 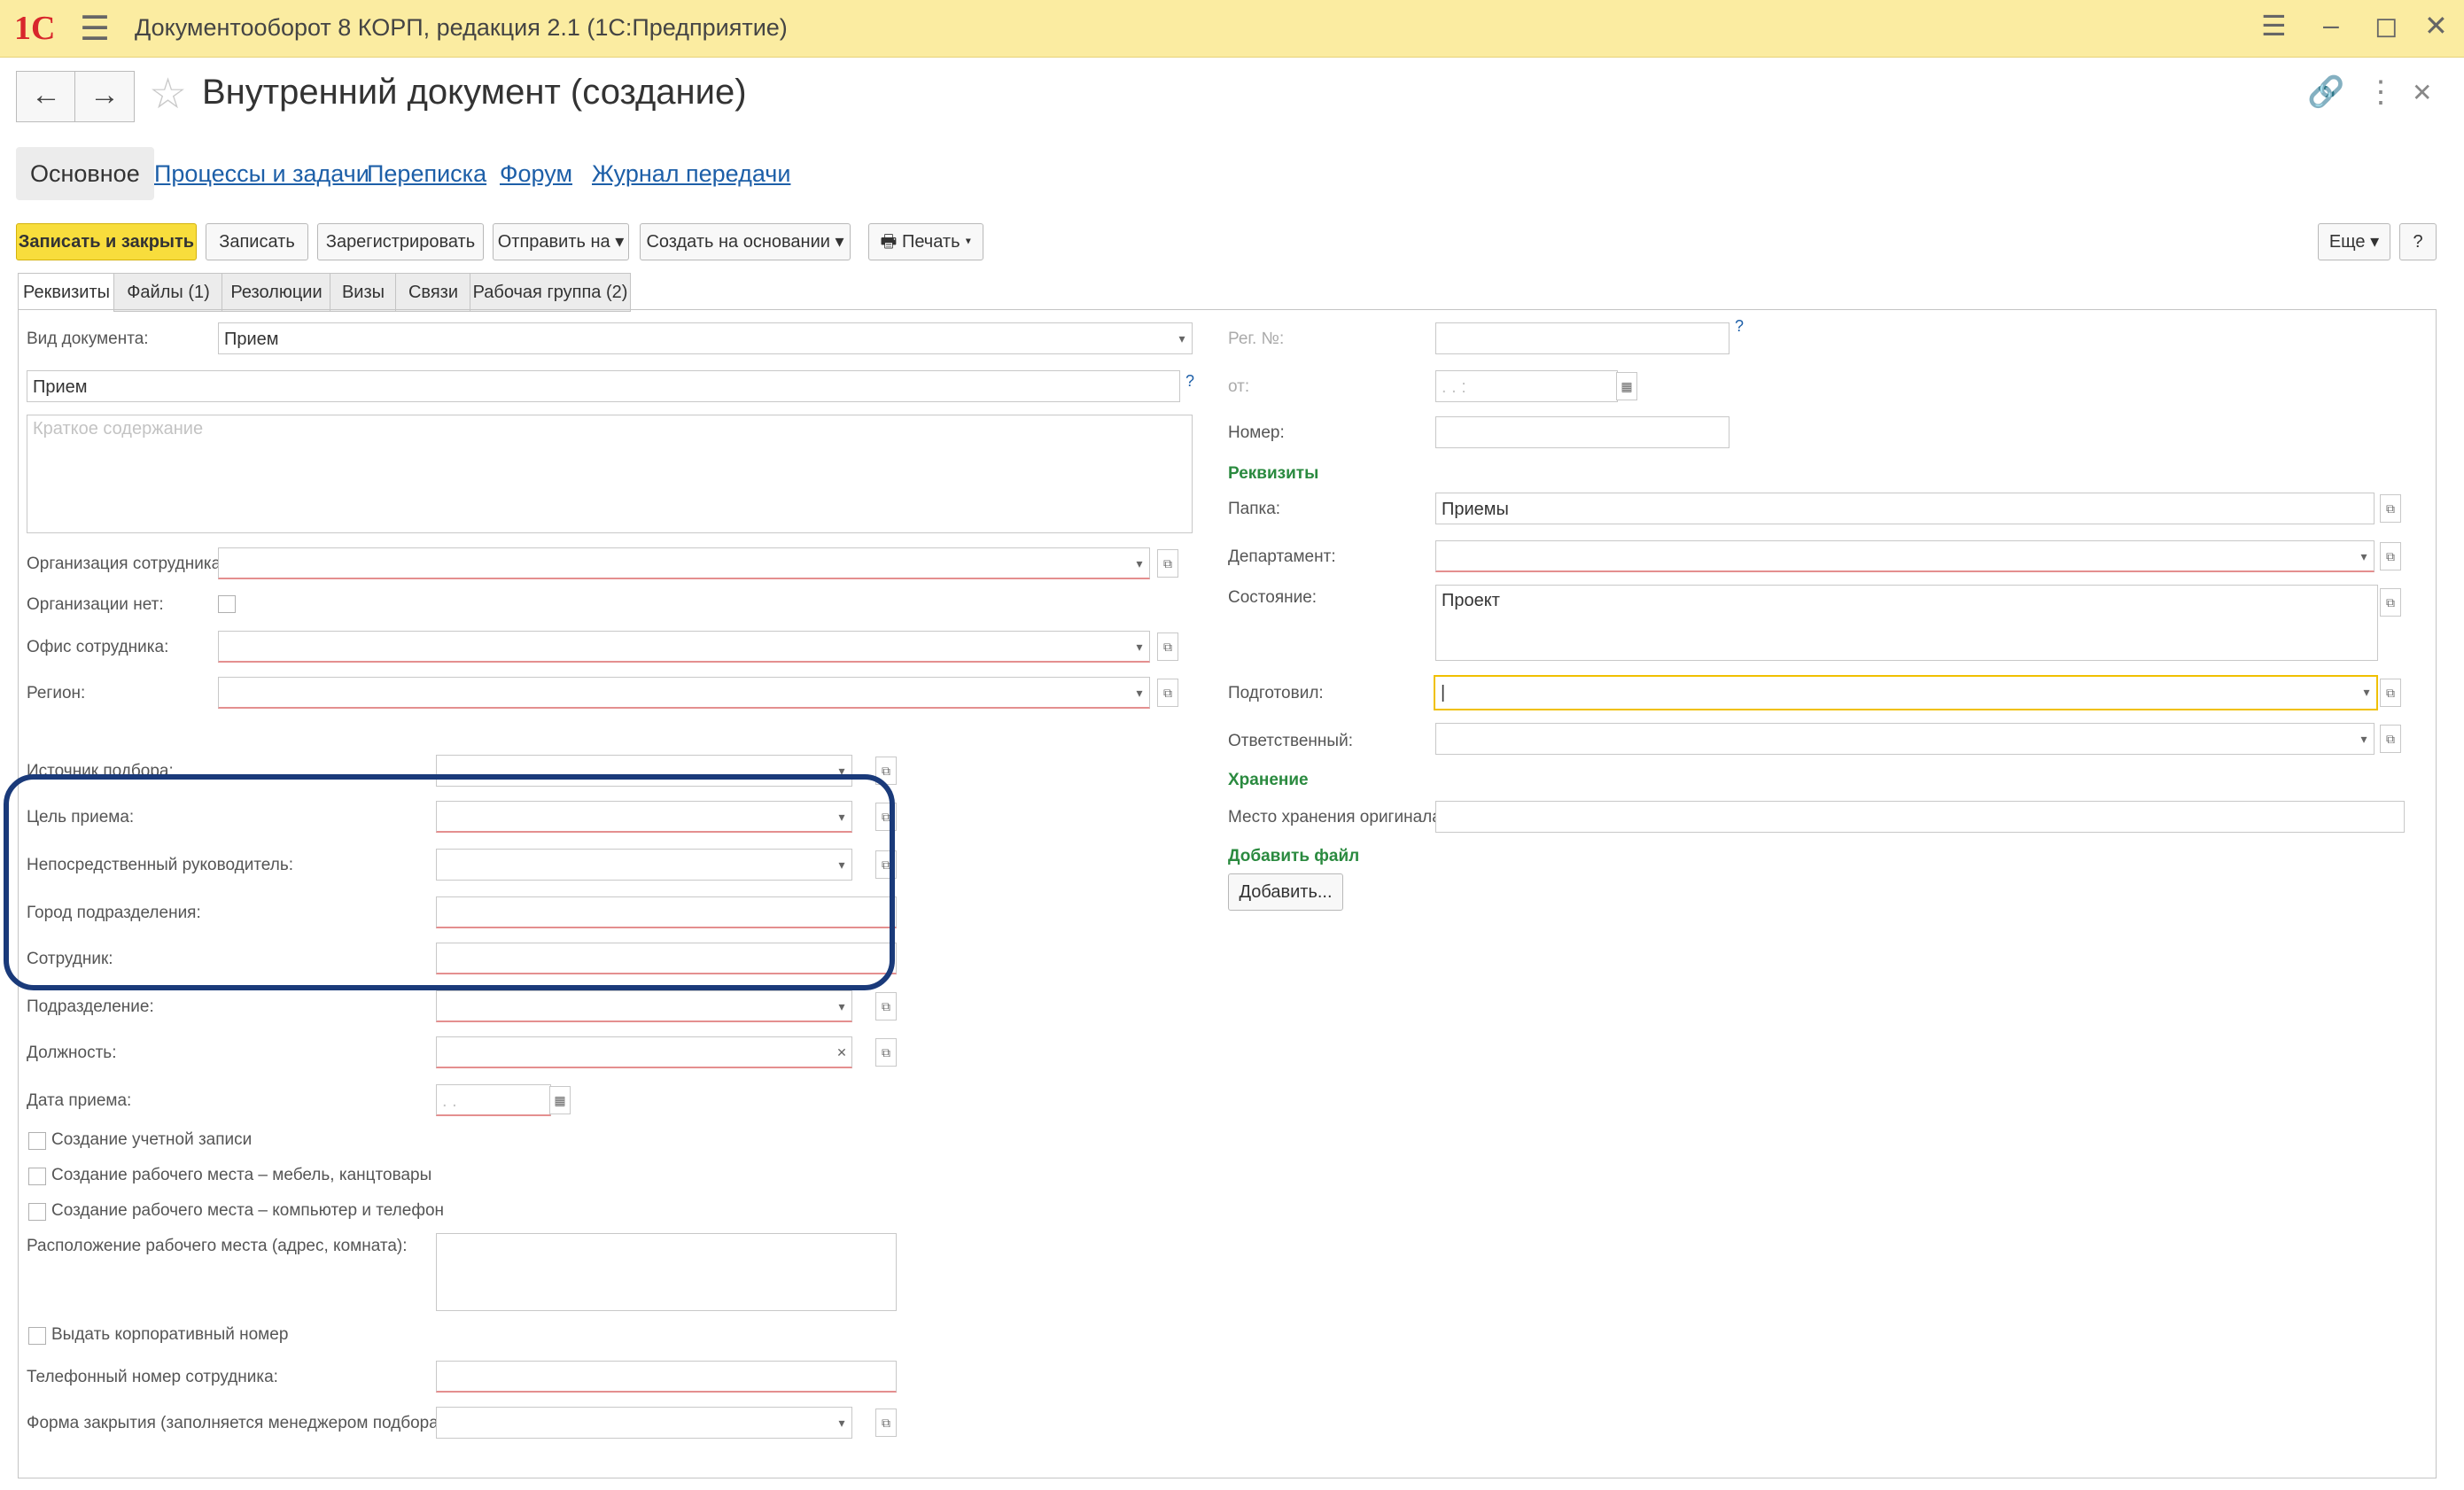 What do you see at coordinates (95, 29) in the screenshot?
I see `hamburger-menu-icon: ☰` at bounding box center [95, 29].